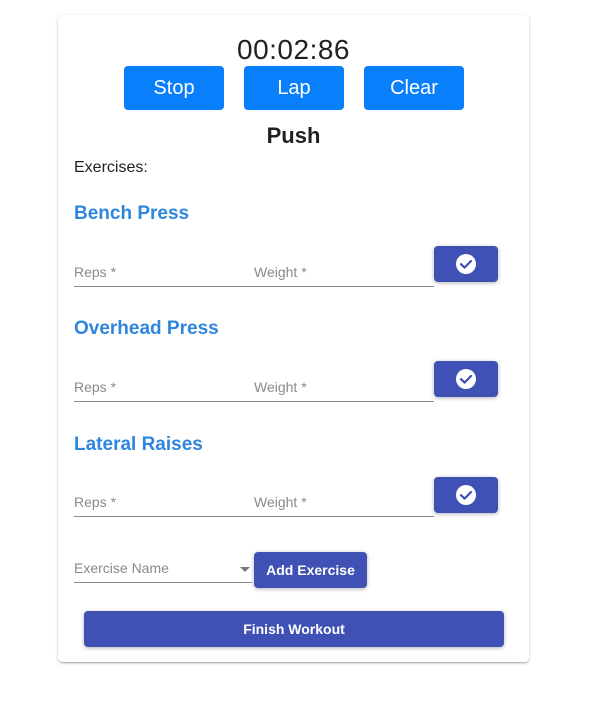  I want to click on exercises-label: Exercises:, so click(111, 167).